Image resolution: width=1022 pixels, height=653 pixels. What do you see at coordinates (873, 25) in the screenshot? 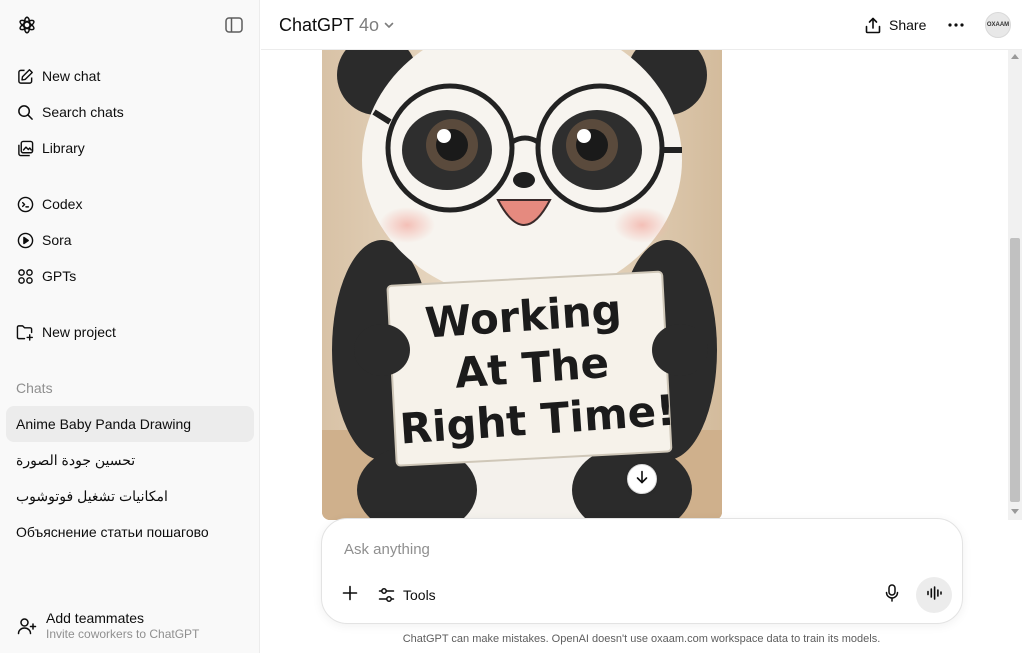
I see `share-icon` at bounding box center [873, 25].